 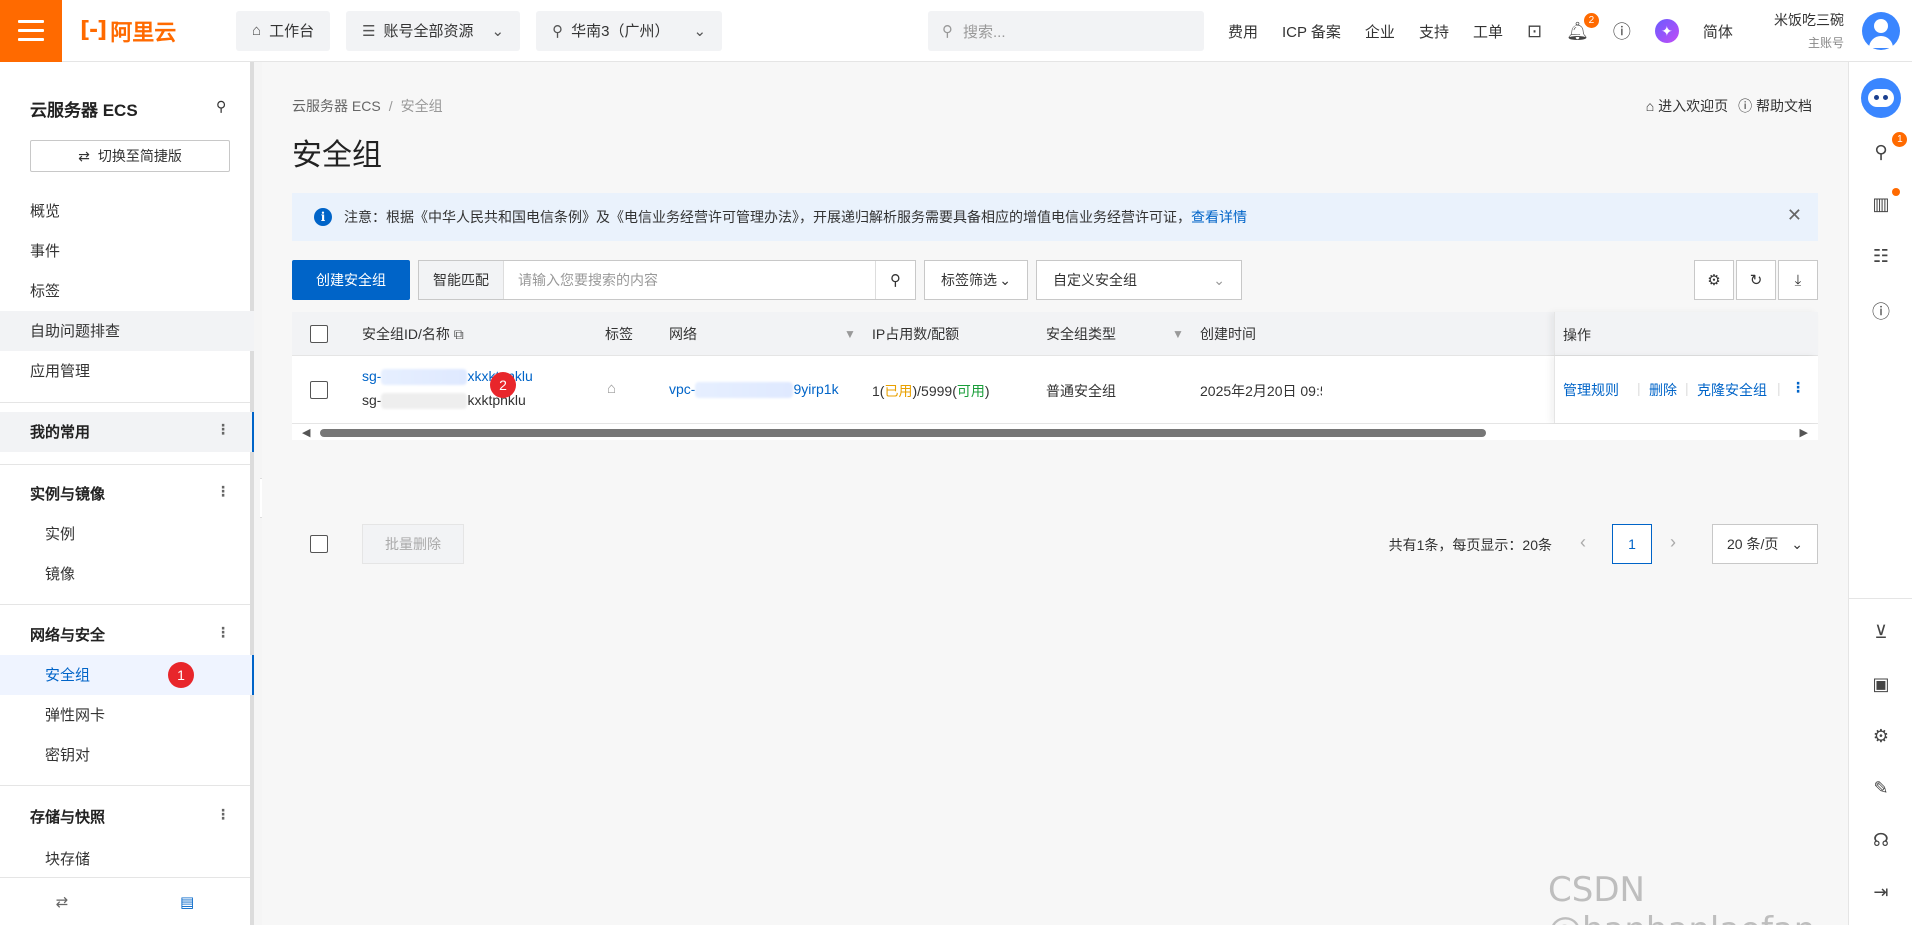 What do you see at coordinates (931, 391) in the screenshot?
I see `ip-usage: 1(已用)/5999(可用)` at bounding box center [931, 391].